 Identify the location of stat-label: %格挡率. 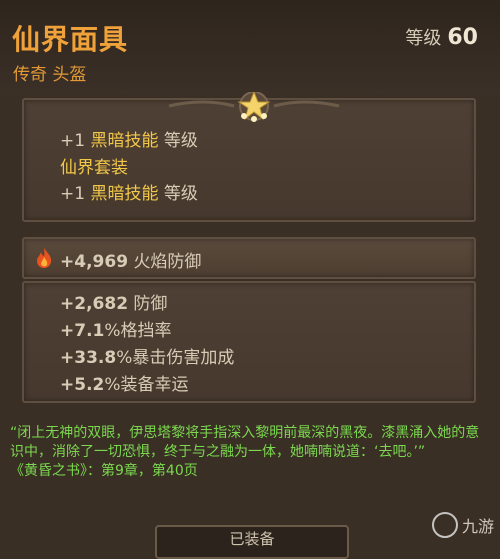
(138, 331).